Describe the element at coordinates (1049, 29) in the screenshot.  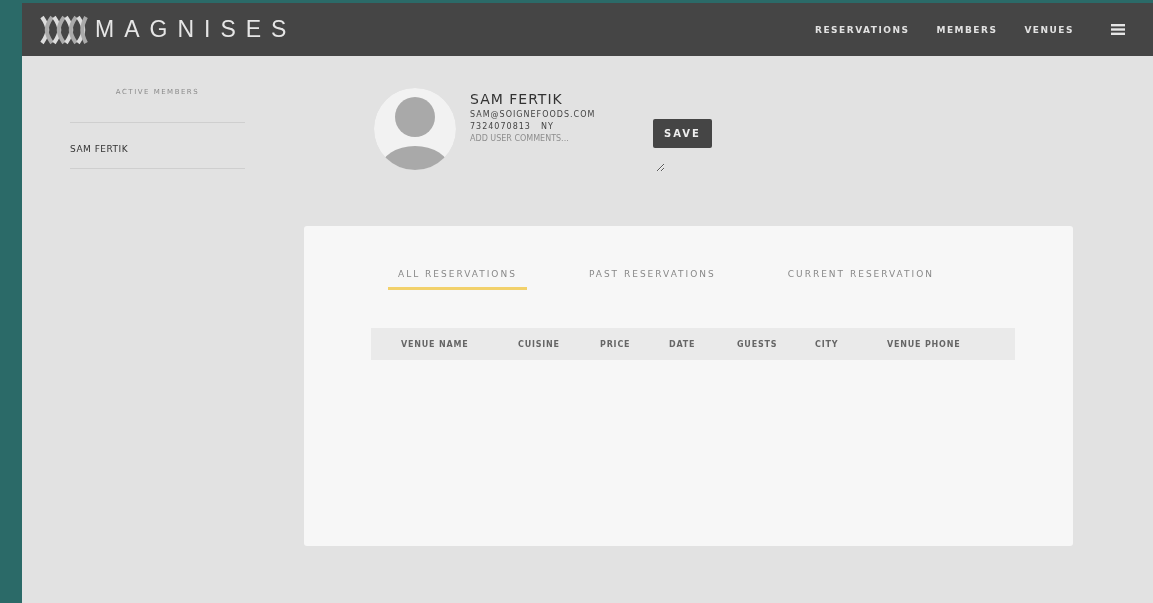
I see `nav-link: VENUES` at that location.